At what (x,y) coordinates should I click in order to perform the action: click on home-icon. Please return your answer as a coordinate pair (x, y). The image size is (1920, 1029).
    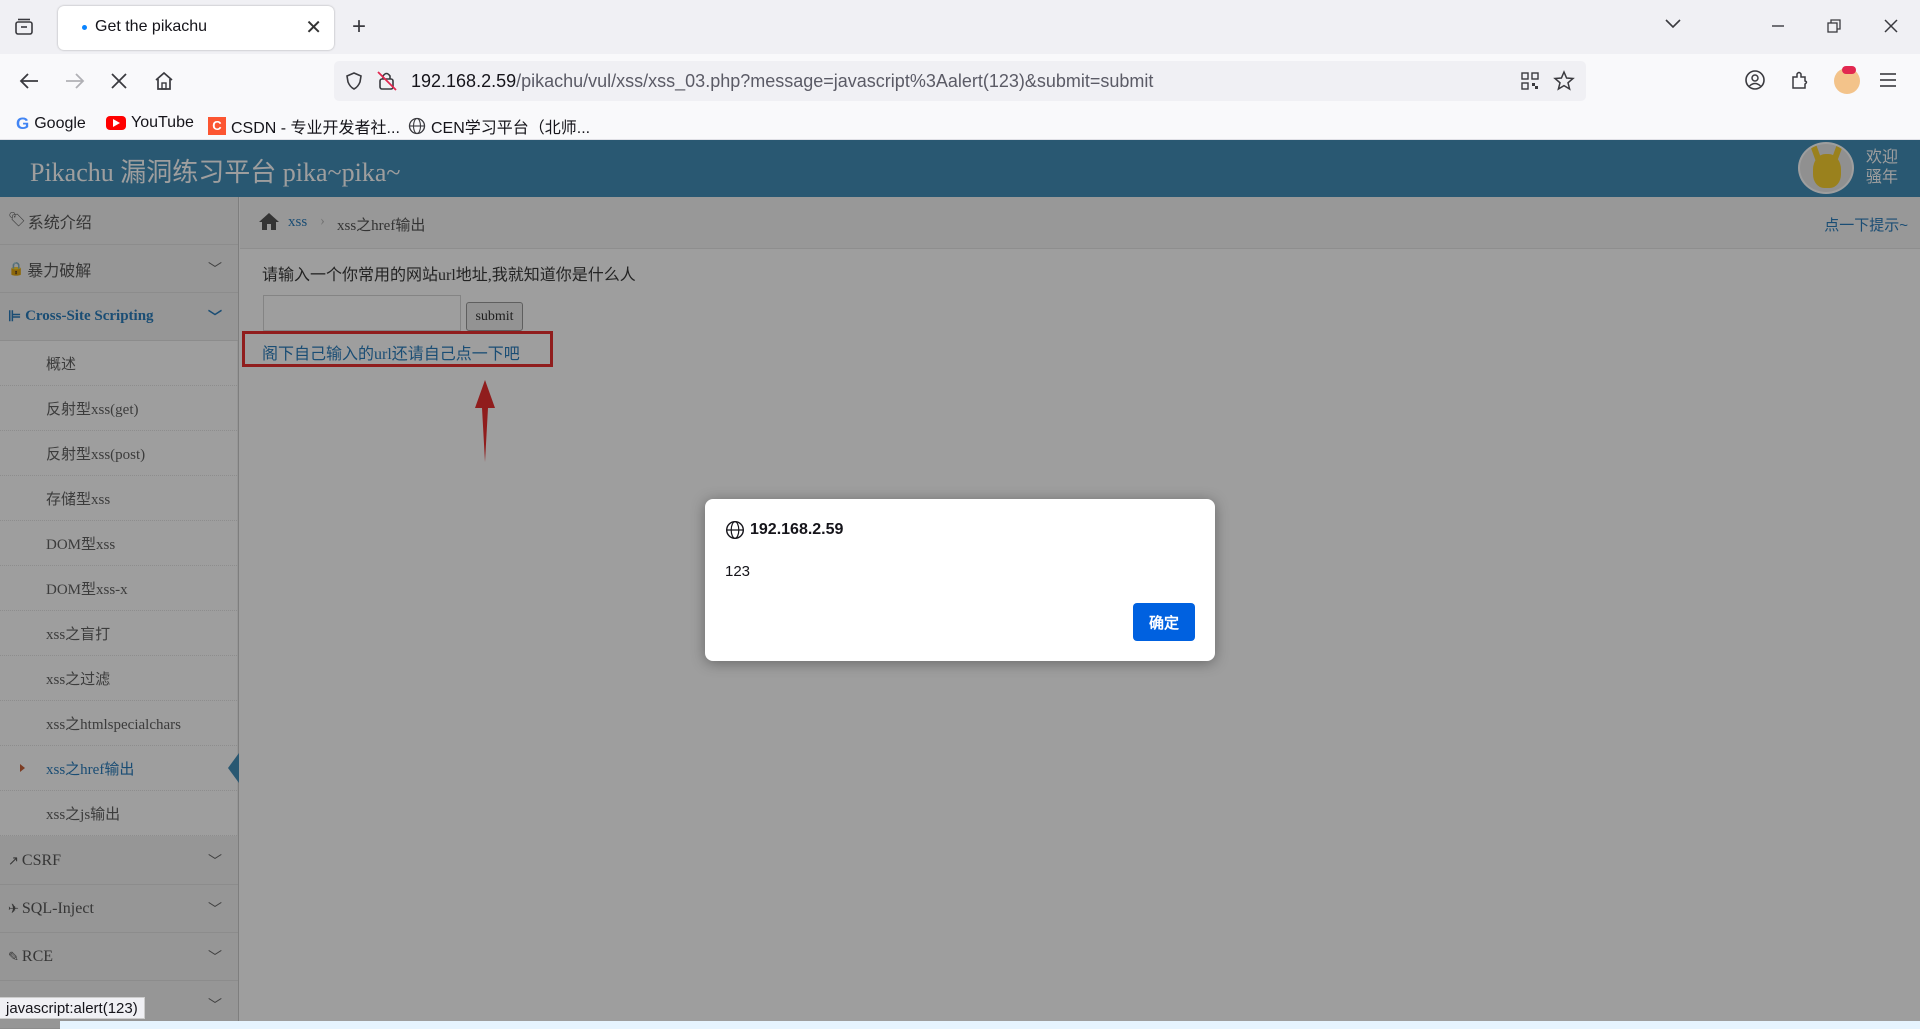
    Looking at the image, I should click on (164, 81).